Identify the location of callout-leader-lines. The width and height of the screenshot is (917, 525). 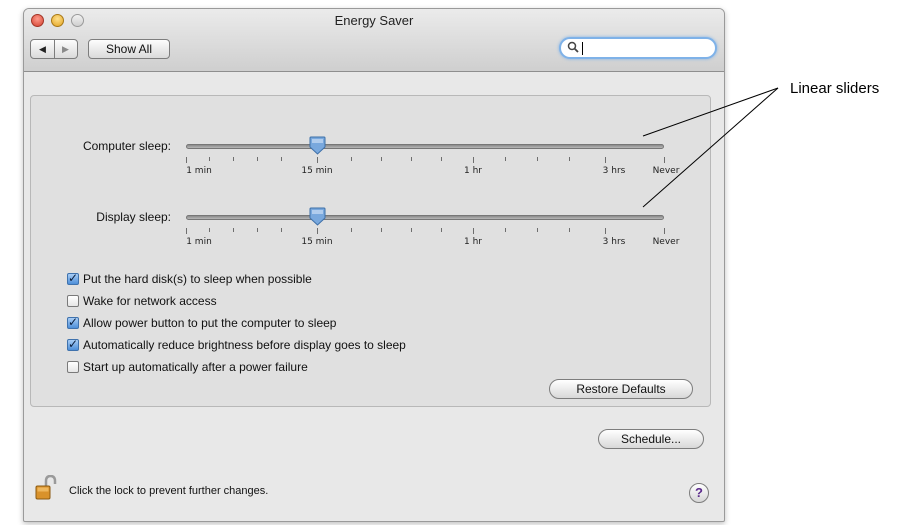
(710, 147).